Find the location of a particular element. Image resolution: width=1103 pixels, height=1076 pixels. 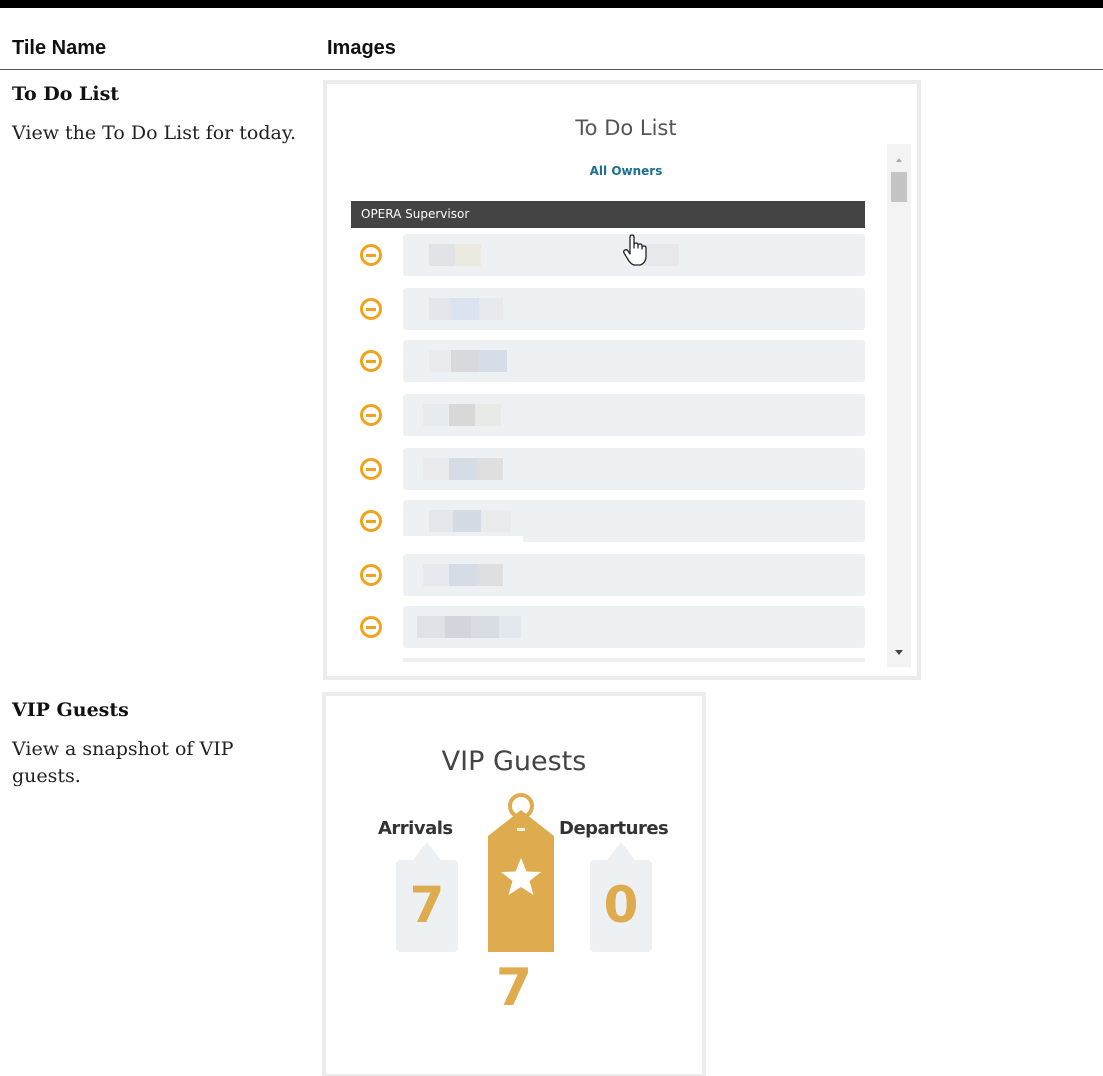

vip-total-count: 7 is located at coordinates (514, 988).